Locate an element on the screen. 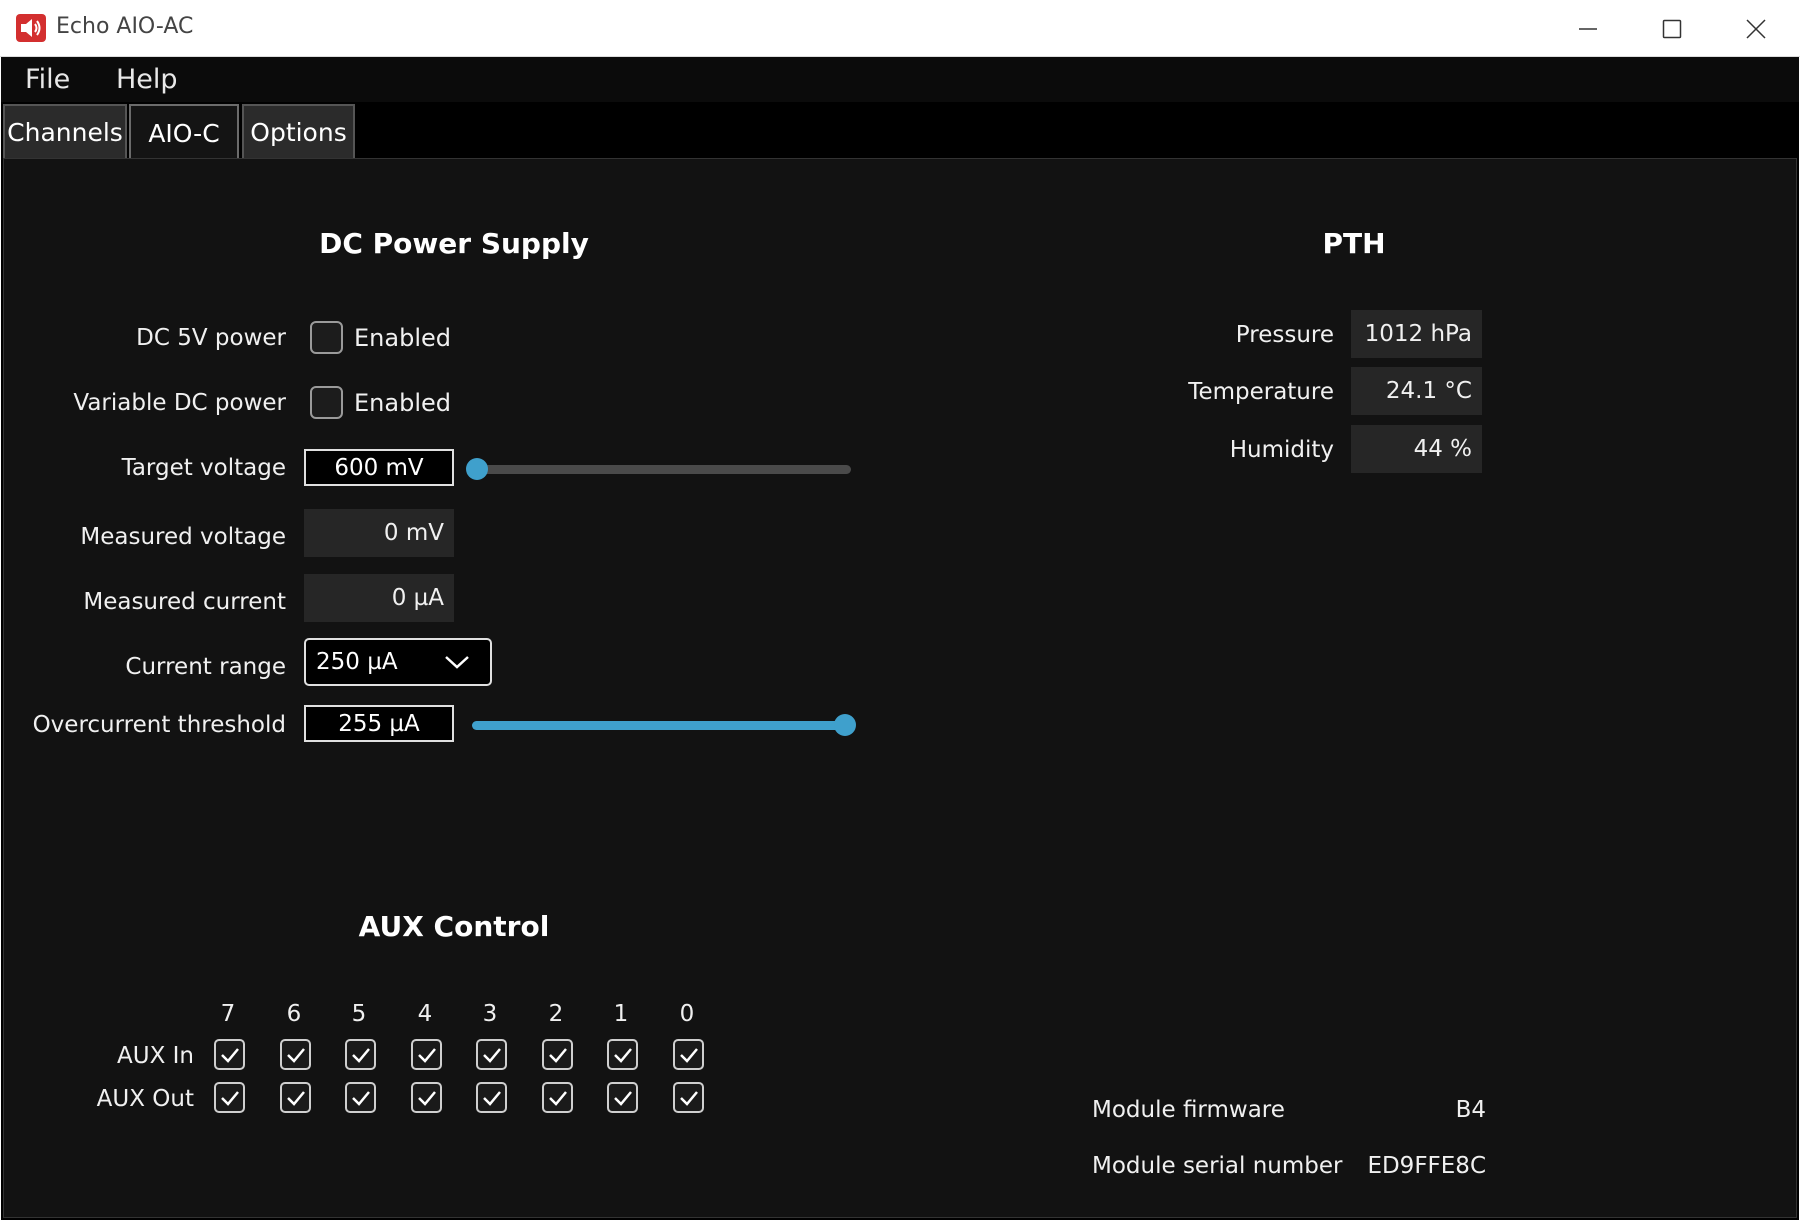 The width and height of the screenshot is (1800, 1221). variable-dc-label: Variable DC power is located at coordinates (179, 403).